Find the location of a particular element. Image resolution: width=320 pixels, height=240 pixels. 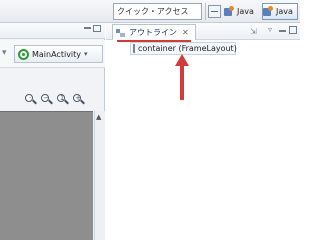

zoom-actual-icon: 1 is located at coordinates (62, 99).